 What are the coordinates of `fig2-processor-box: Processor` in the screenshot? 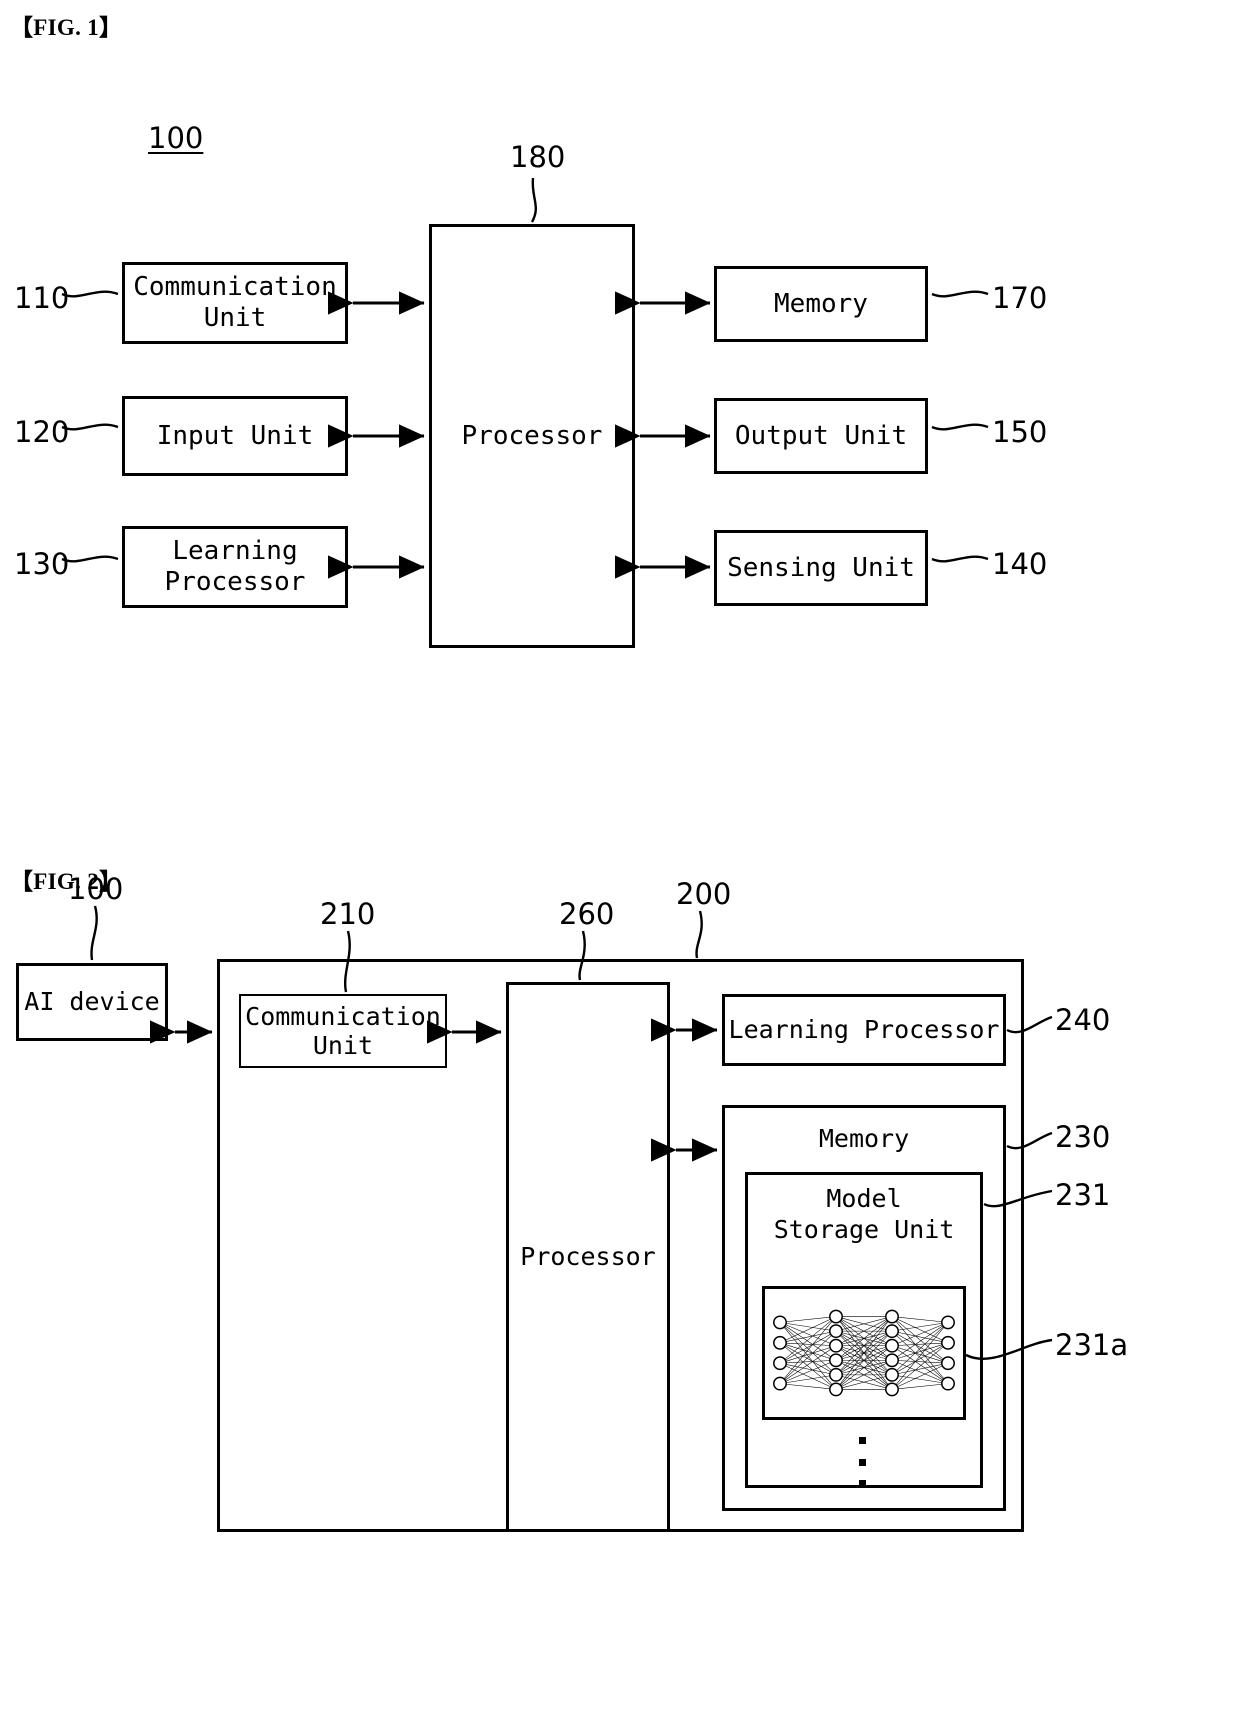 It's located at (588, 1257).